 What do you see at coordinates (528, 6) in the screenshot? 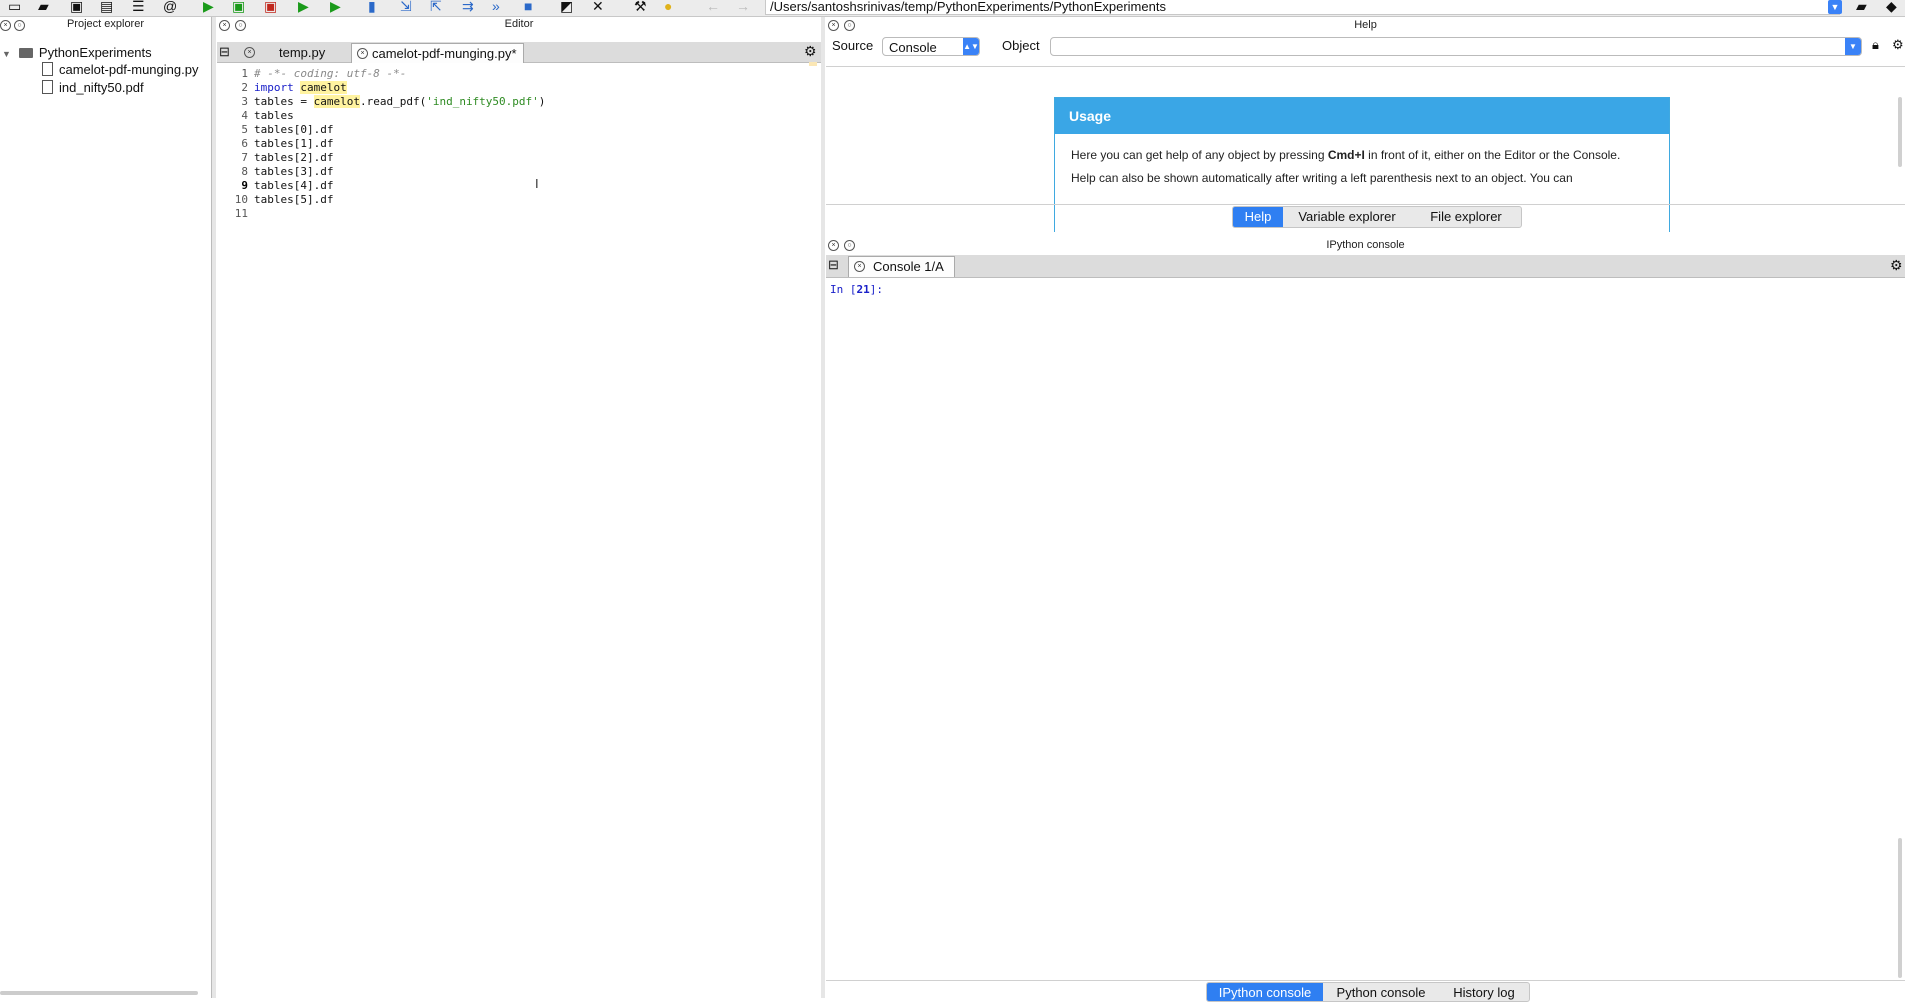
I see `stop-icon: ■` at bounding box center [528, 6].